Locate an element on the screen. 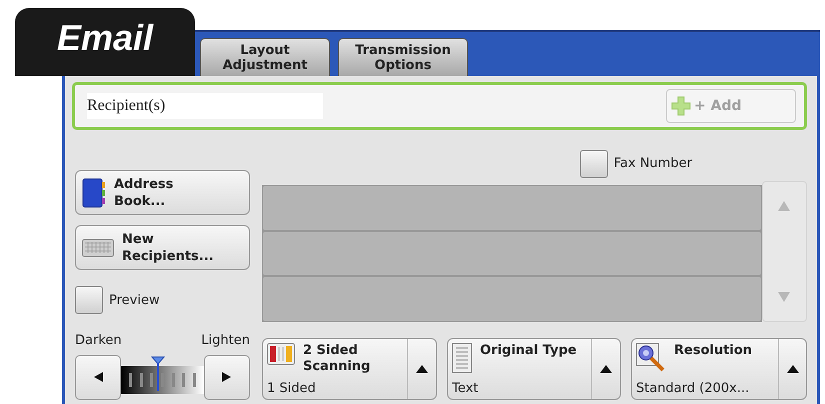  density-slider is located at coordinates (162, 375).